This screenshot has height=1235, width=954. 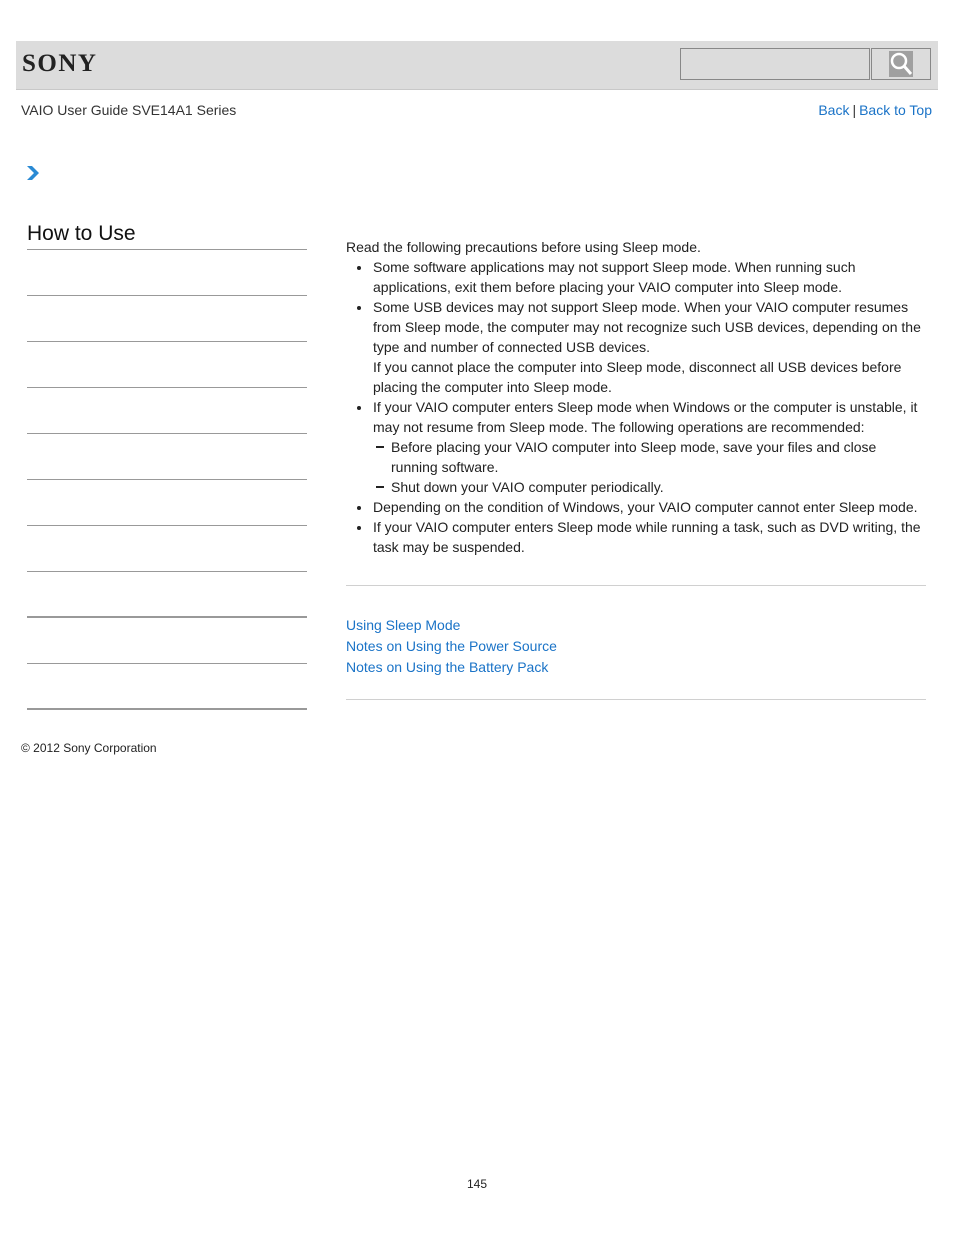 What do you see at coordinates (33, 175) in the screenshot?
I see `chevron-right-icon` at bounding box center [33, 175].